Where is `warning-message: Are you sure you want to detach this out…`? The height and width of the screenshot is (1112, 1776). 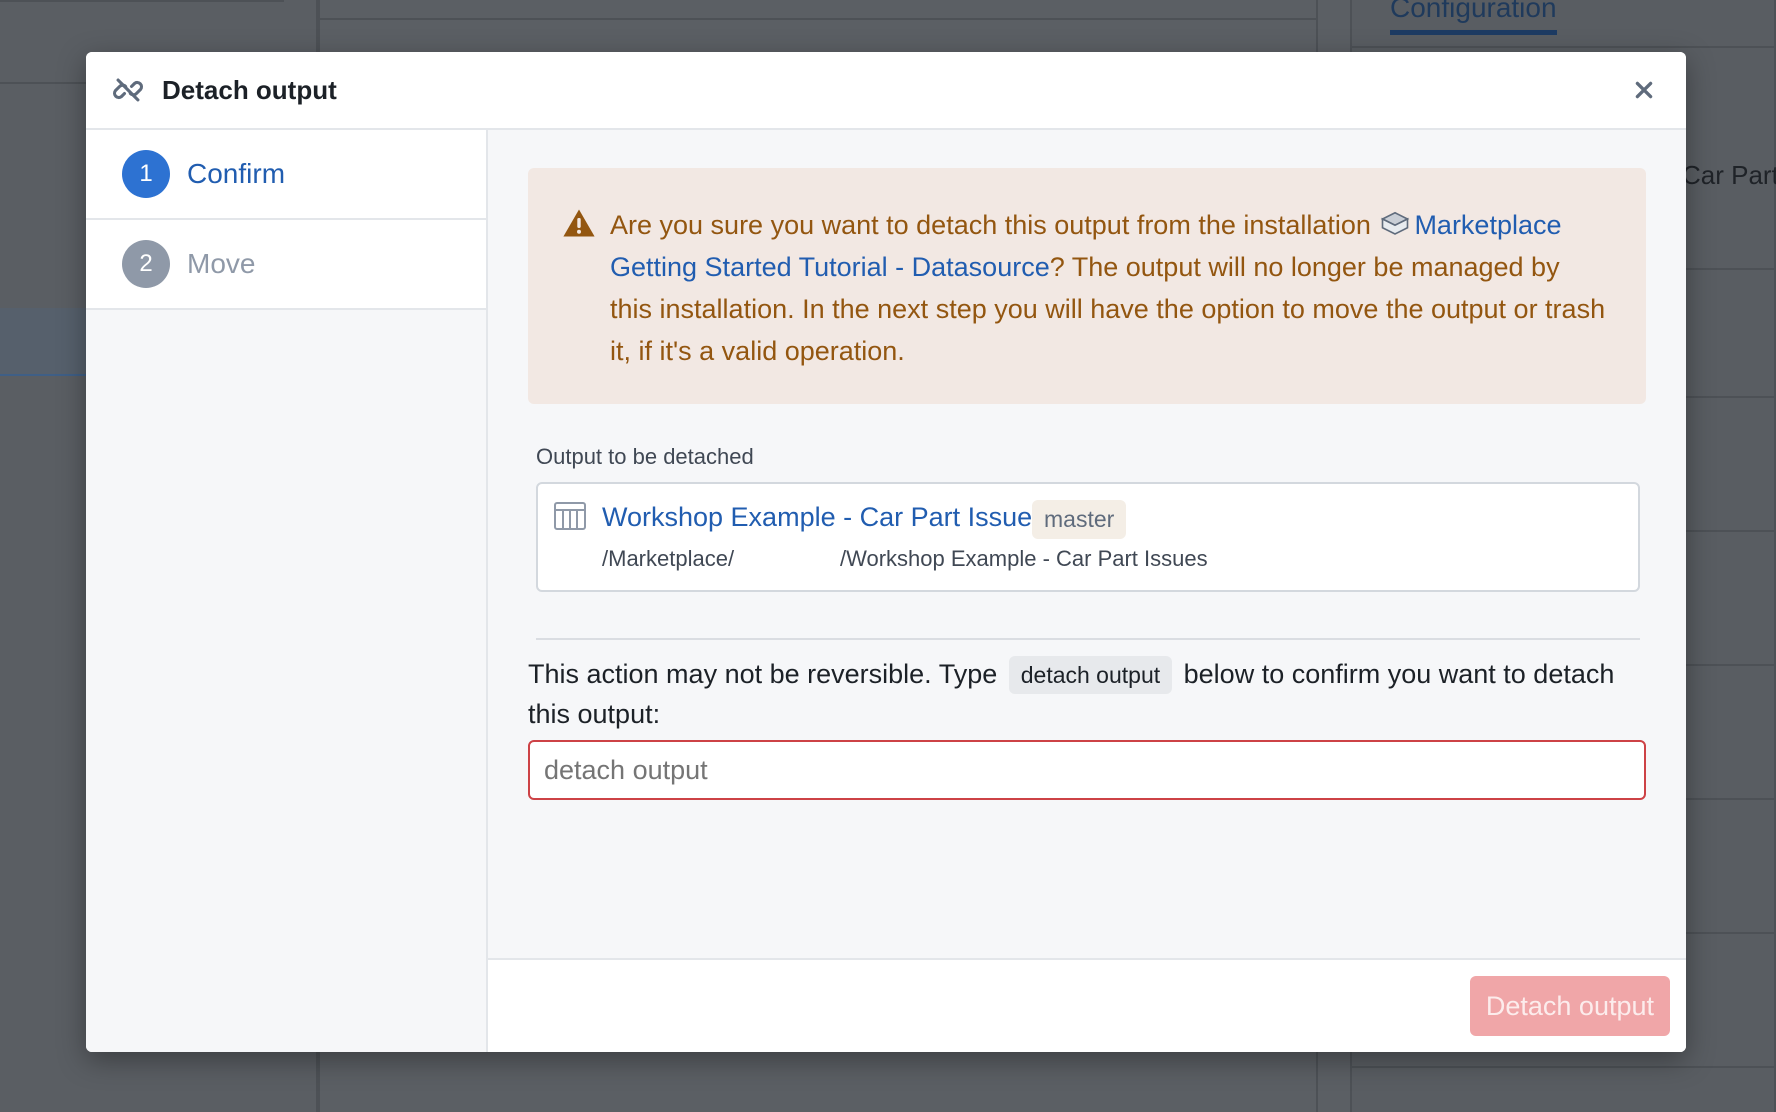 warning-message: Are you sure you want to detach this out… is located at coordinates (1108, 288).